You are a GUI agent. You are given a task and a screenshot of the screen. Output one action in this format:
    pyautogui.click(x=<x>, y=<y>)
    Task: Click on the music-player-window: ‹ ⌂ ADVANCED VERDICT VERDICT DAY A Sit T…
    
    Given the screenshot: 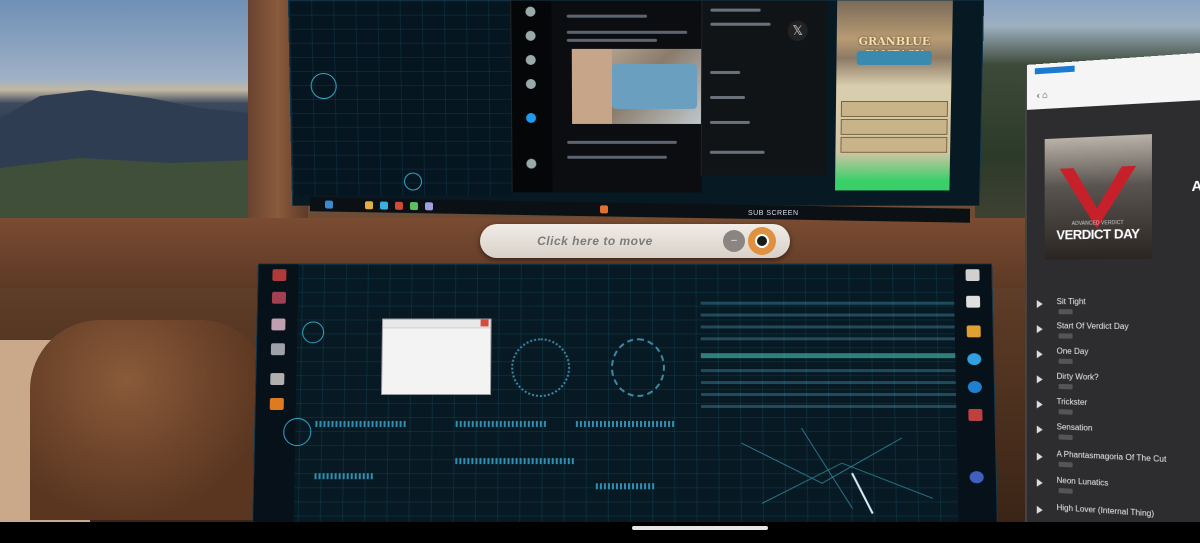 What is the action you would take?
    pyautogui.click(x=1112, y=287)
    